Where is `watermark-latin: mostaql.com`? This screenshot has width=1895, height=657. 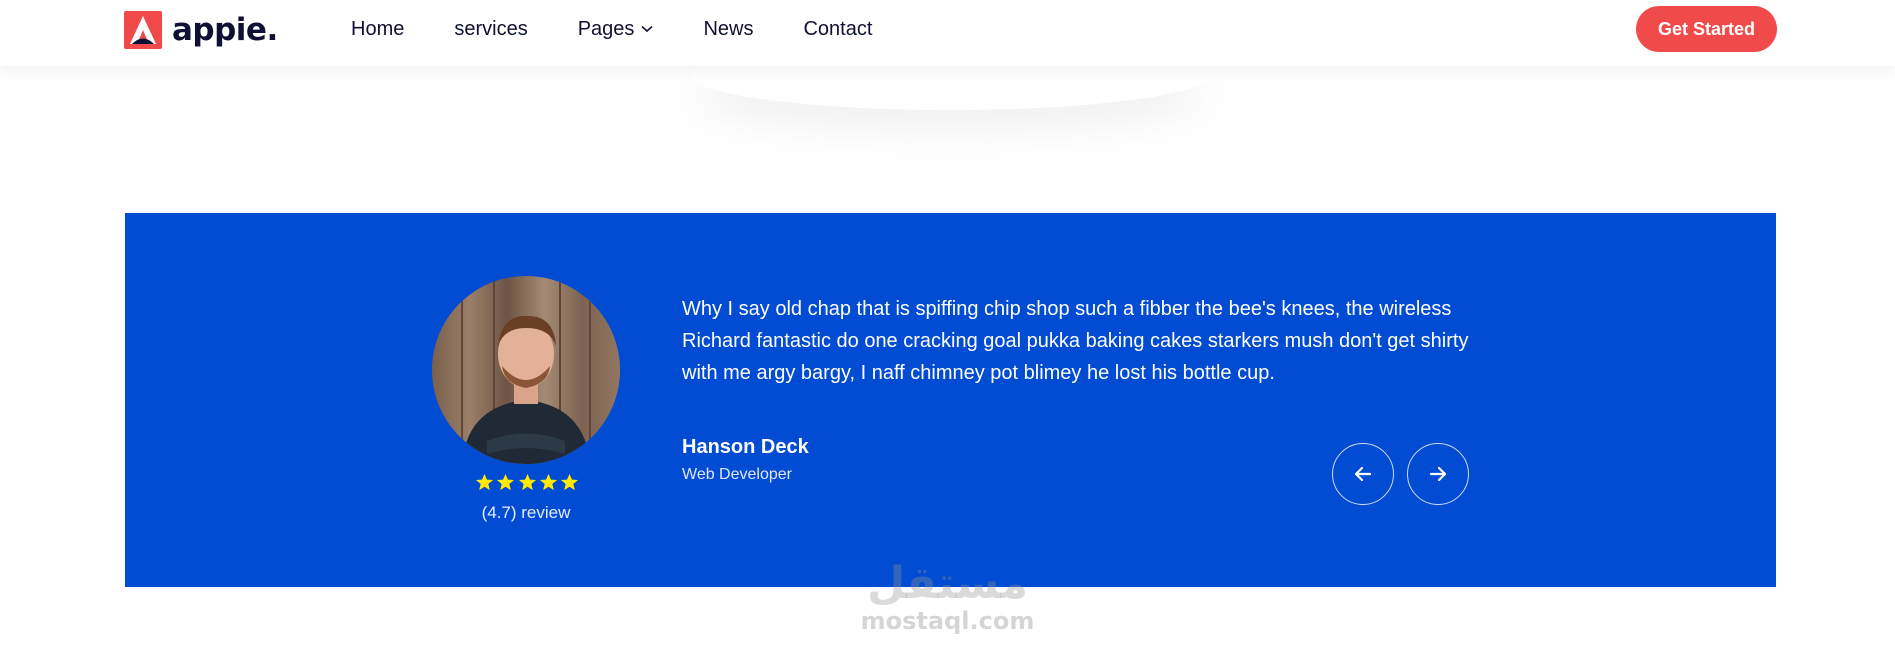
watermark-latin: mostaql.com is located at coordinates (947, 621).